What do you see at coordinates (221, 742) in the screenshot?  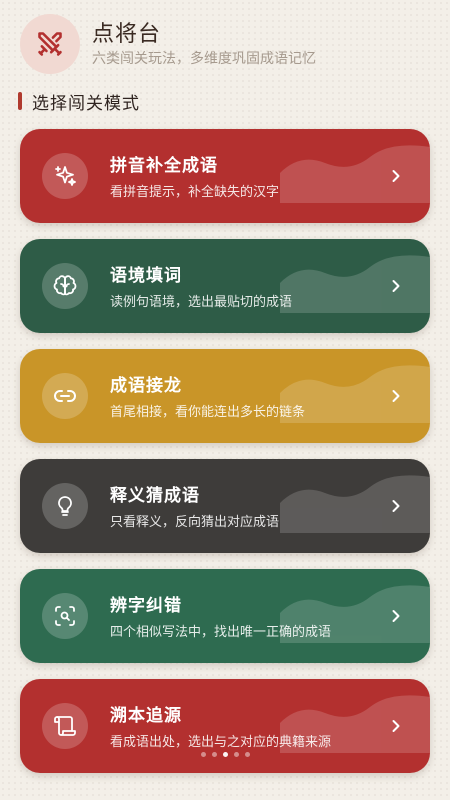 I see `mode-description: 看成语出处，选出与之对应的典籍来源` at bounding box center [221, 742].